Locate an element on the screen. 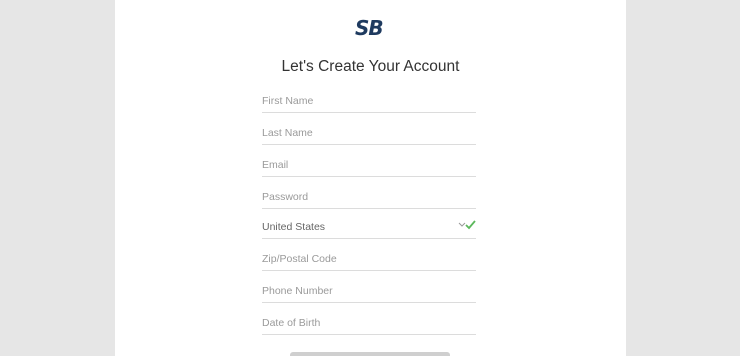 The height and width of the screenshot is (356, 740). email-field is located at coordinates (369, 166).